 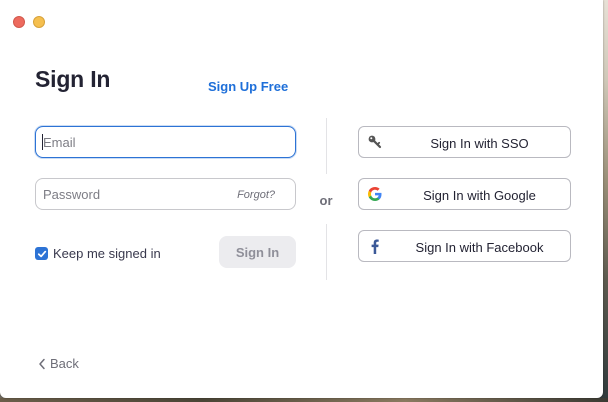 I want to click on password-field: Password Forgot?, so click(x=165, y=194).